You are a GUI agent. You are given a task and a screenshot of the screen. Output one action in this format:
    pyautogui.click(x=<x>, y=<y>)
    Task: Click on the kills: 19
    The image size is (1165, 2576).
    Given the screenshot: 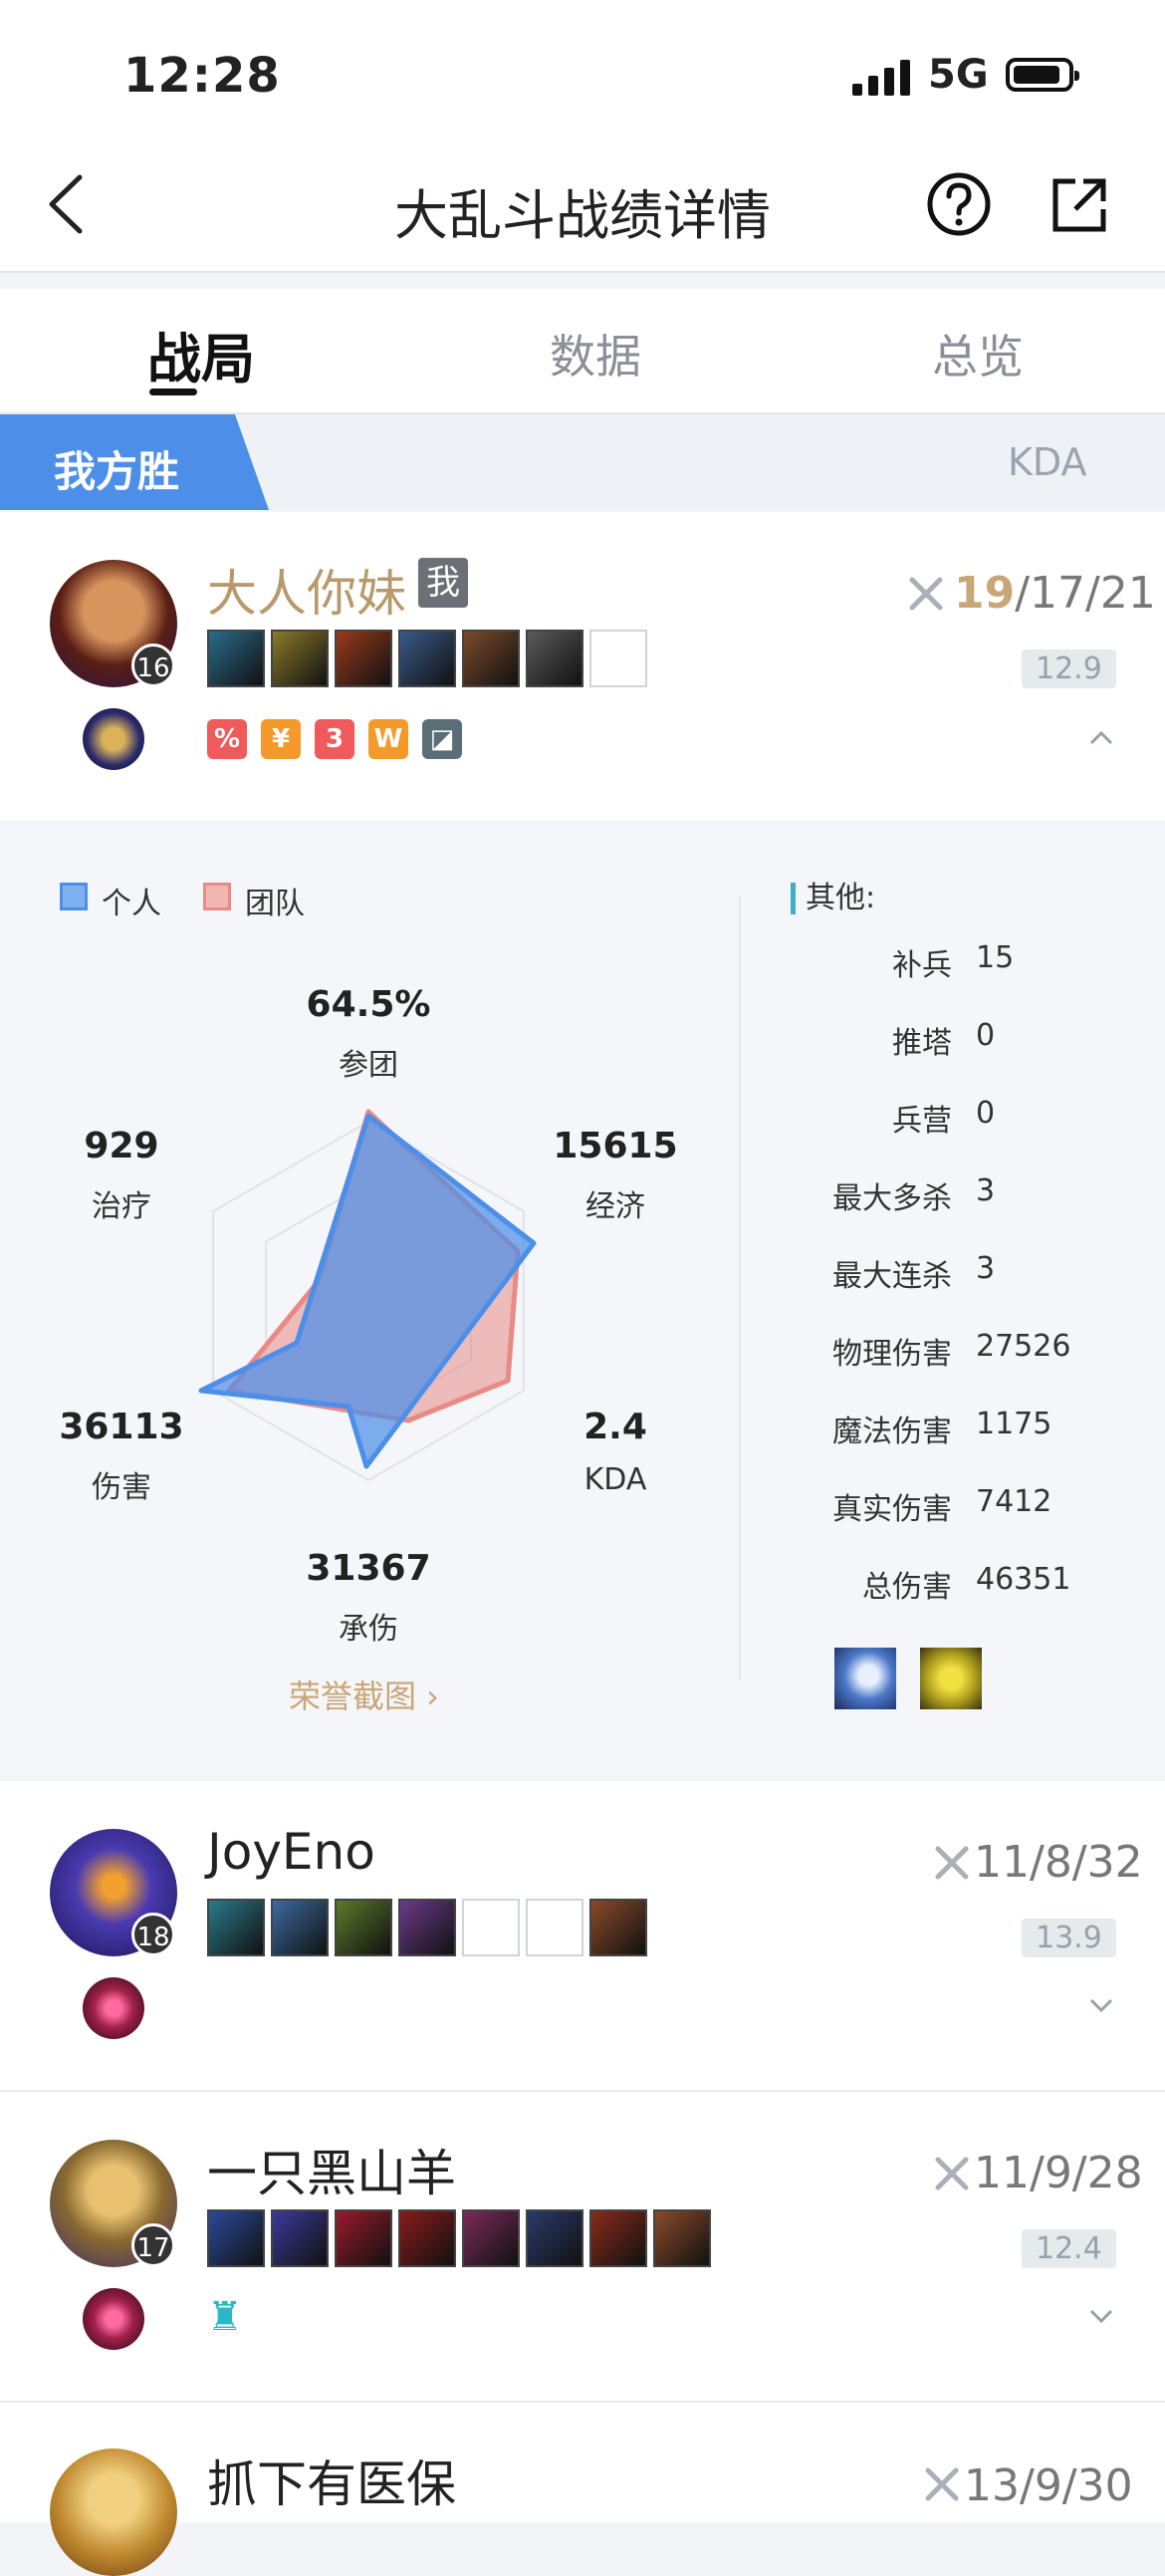 What is the action you would take?
    pyautogui.click(x=985, y=593)
    